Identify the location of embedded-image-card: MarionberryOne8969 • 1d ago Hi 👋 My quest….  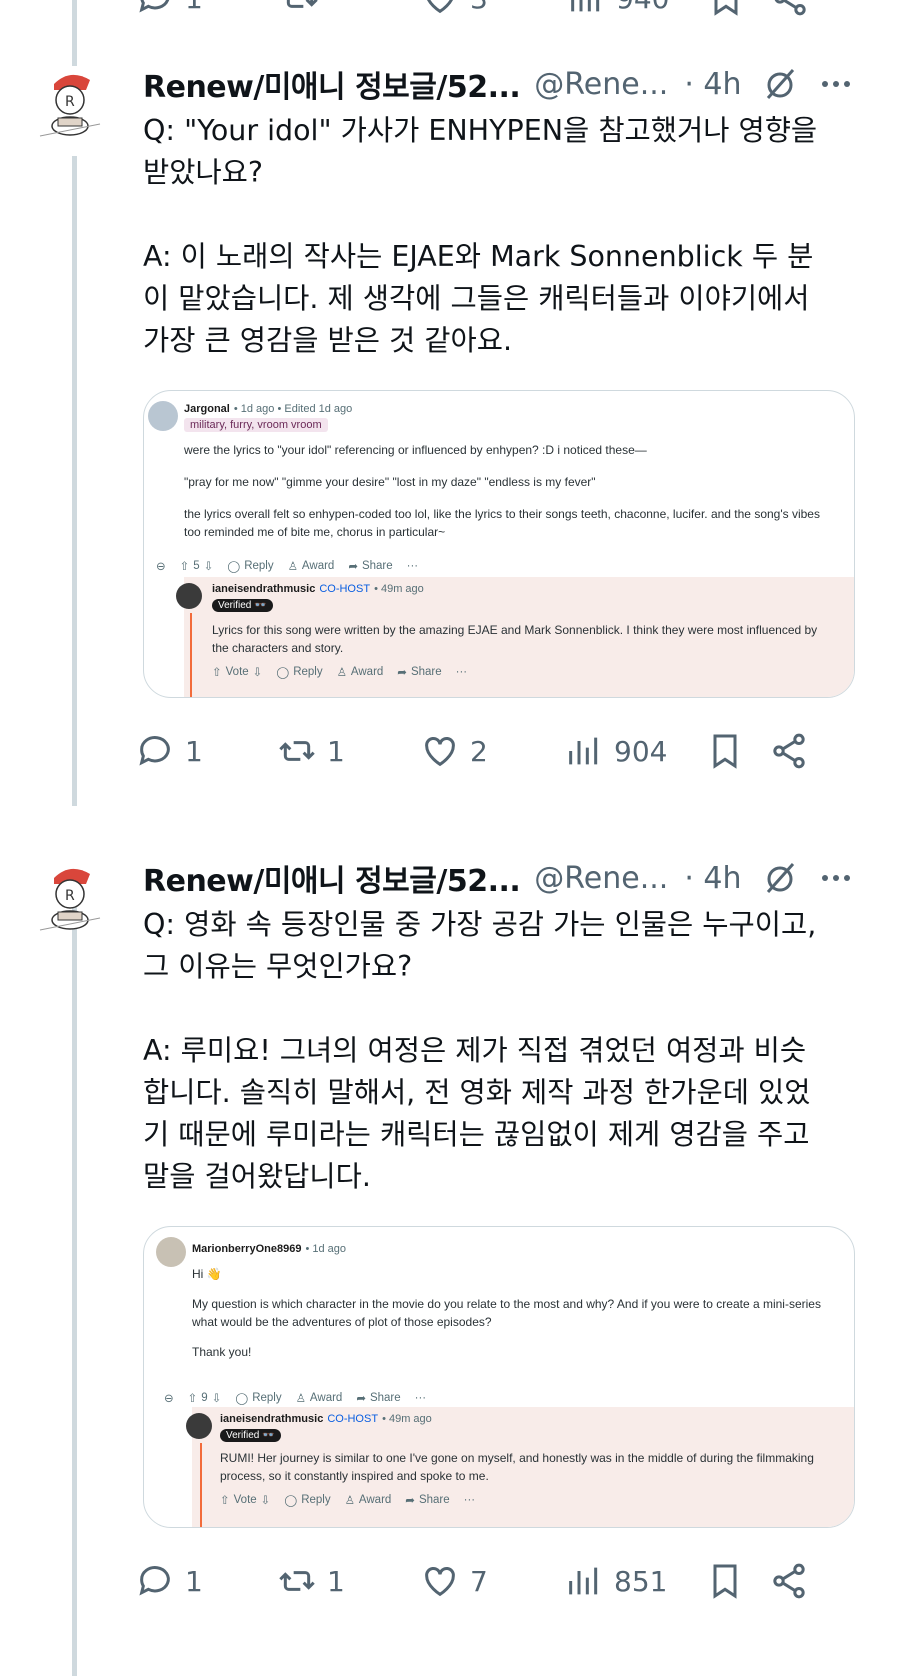
(499, 1377).